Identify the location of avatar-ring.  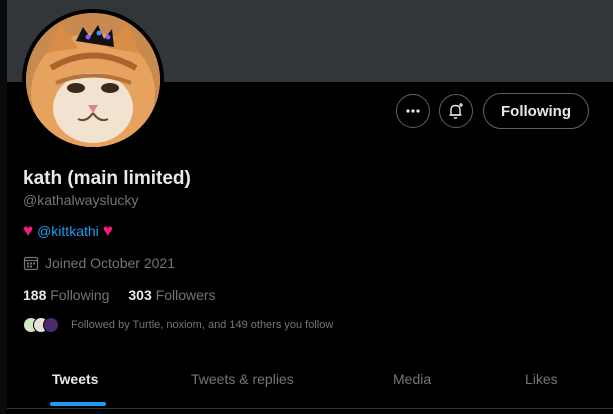
(93, 80).